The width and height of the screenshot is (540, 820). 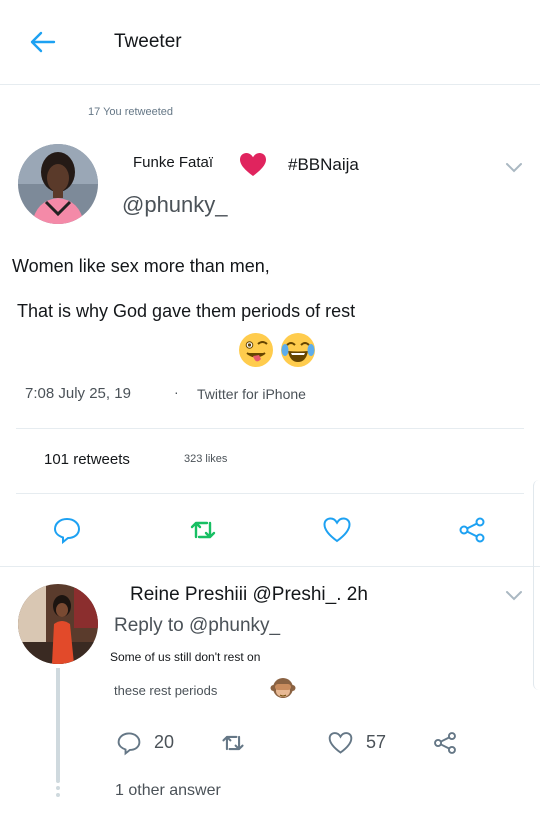 I want to click on red-heart-icon, so click(x=253, y=164).